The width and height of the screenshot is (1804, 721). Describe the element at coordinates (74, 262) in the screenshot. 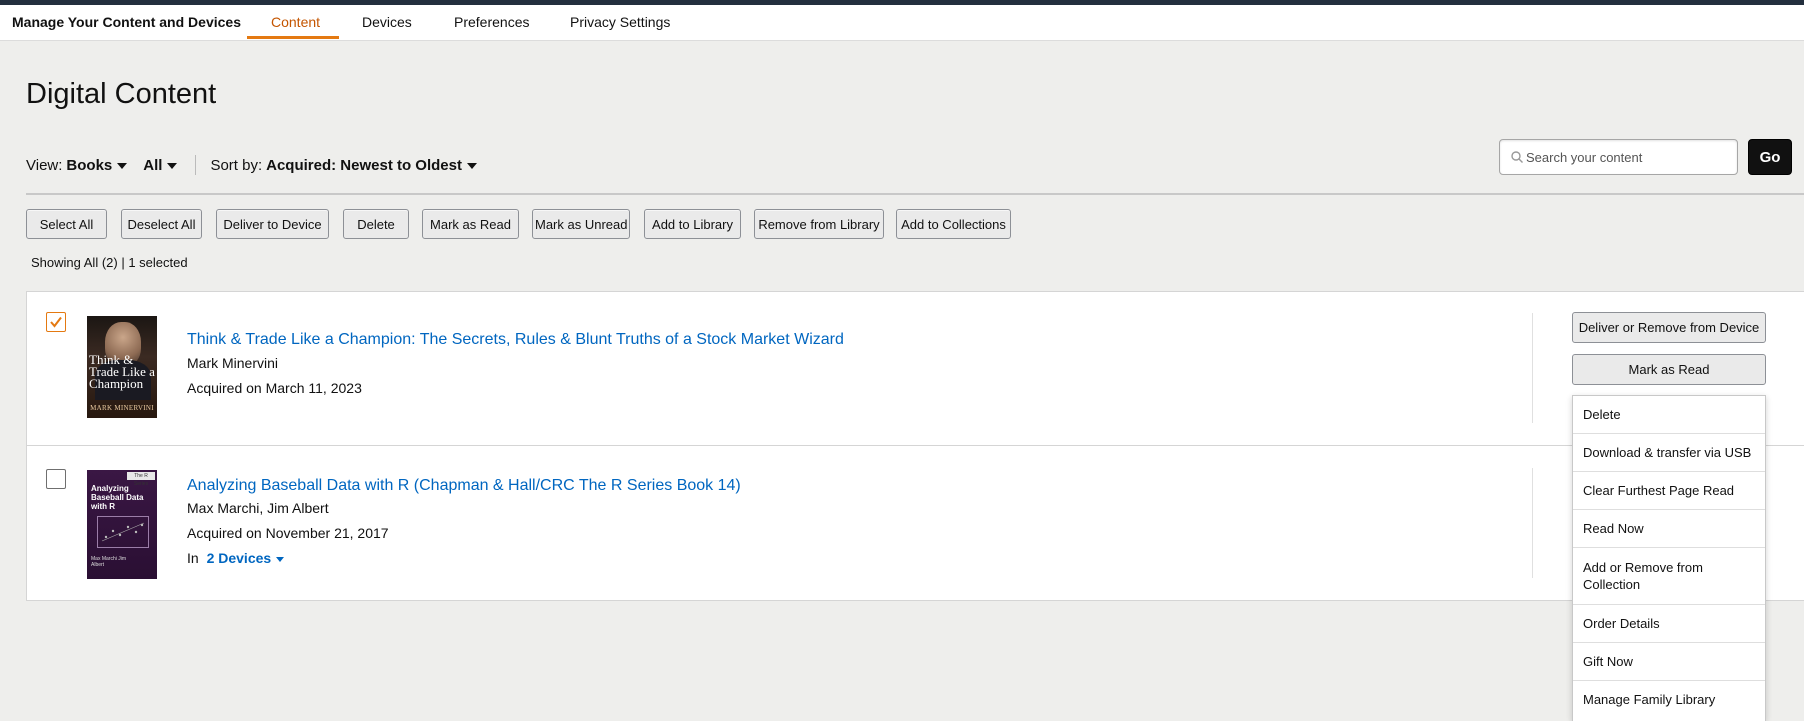

I see `showing-all-text: Showing All (2)` at that location.